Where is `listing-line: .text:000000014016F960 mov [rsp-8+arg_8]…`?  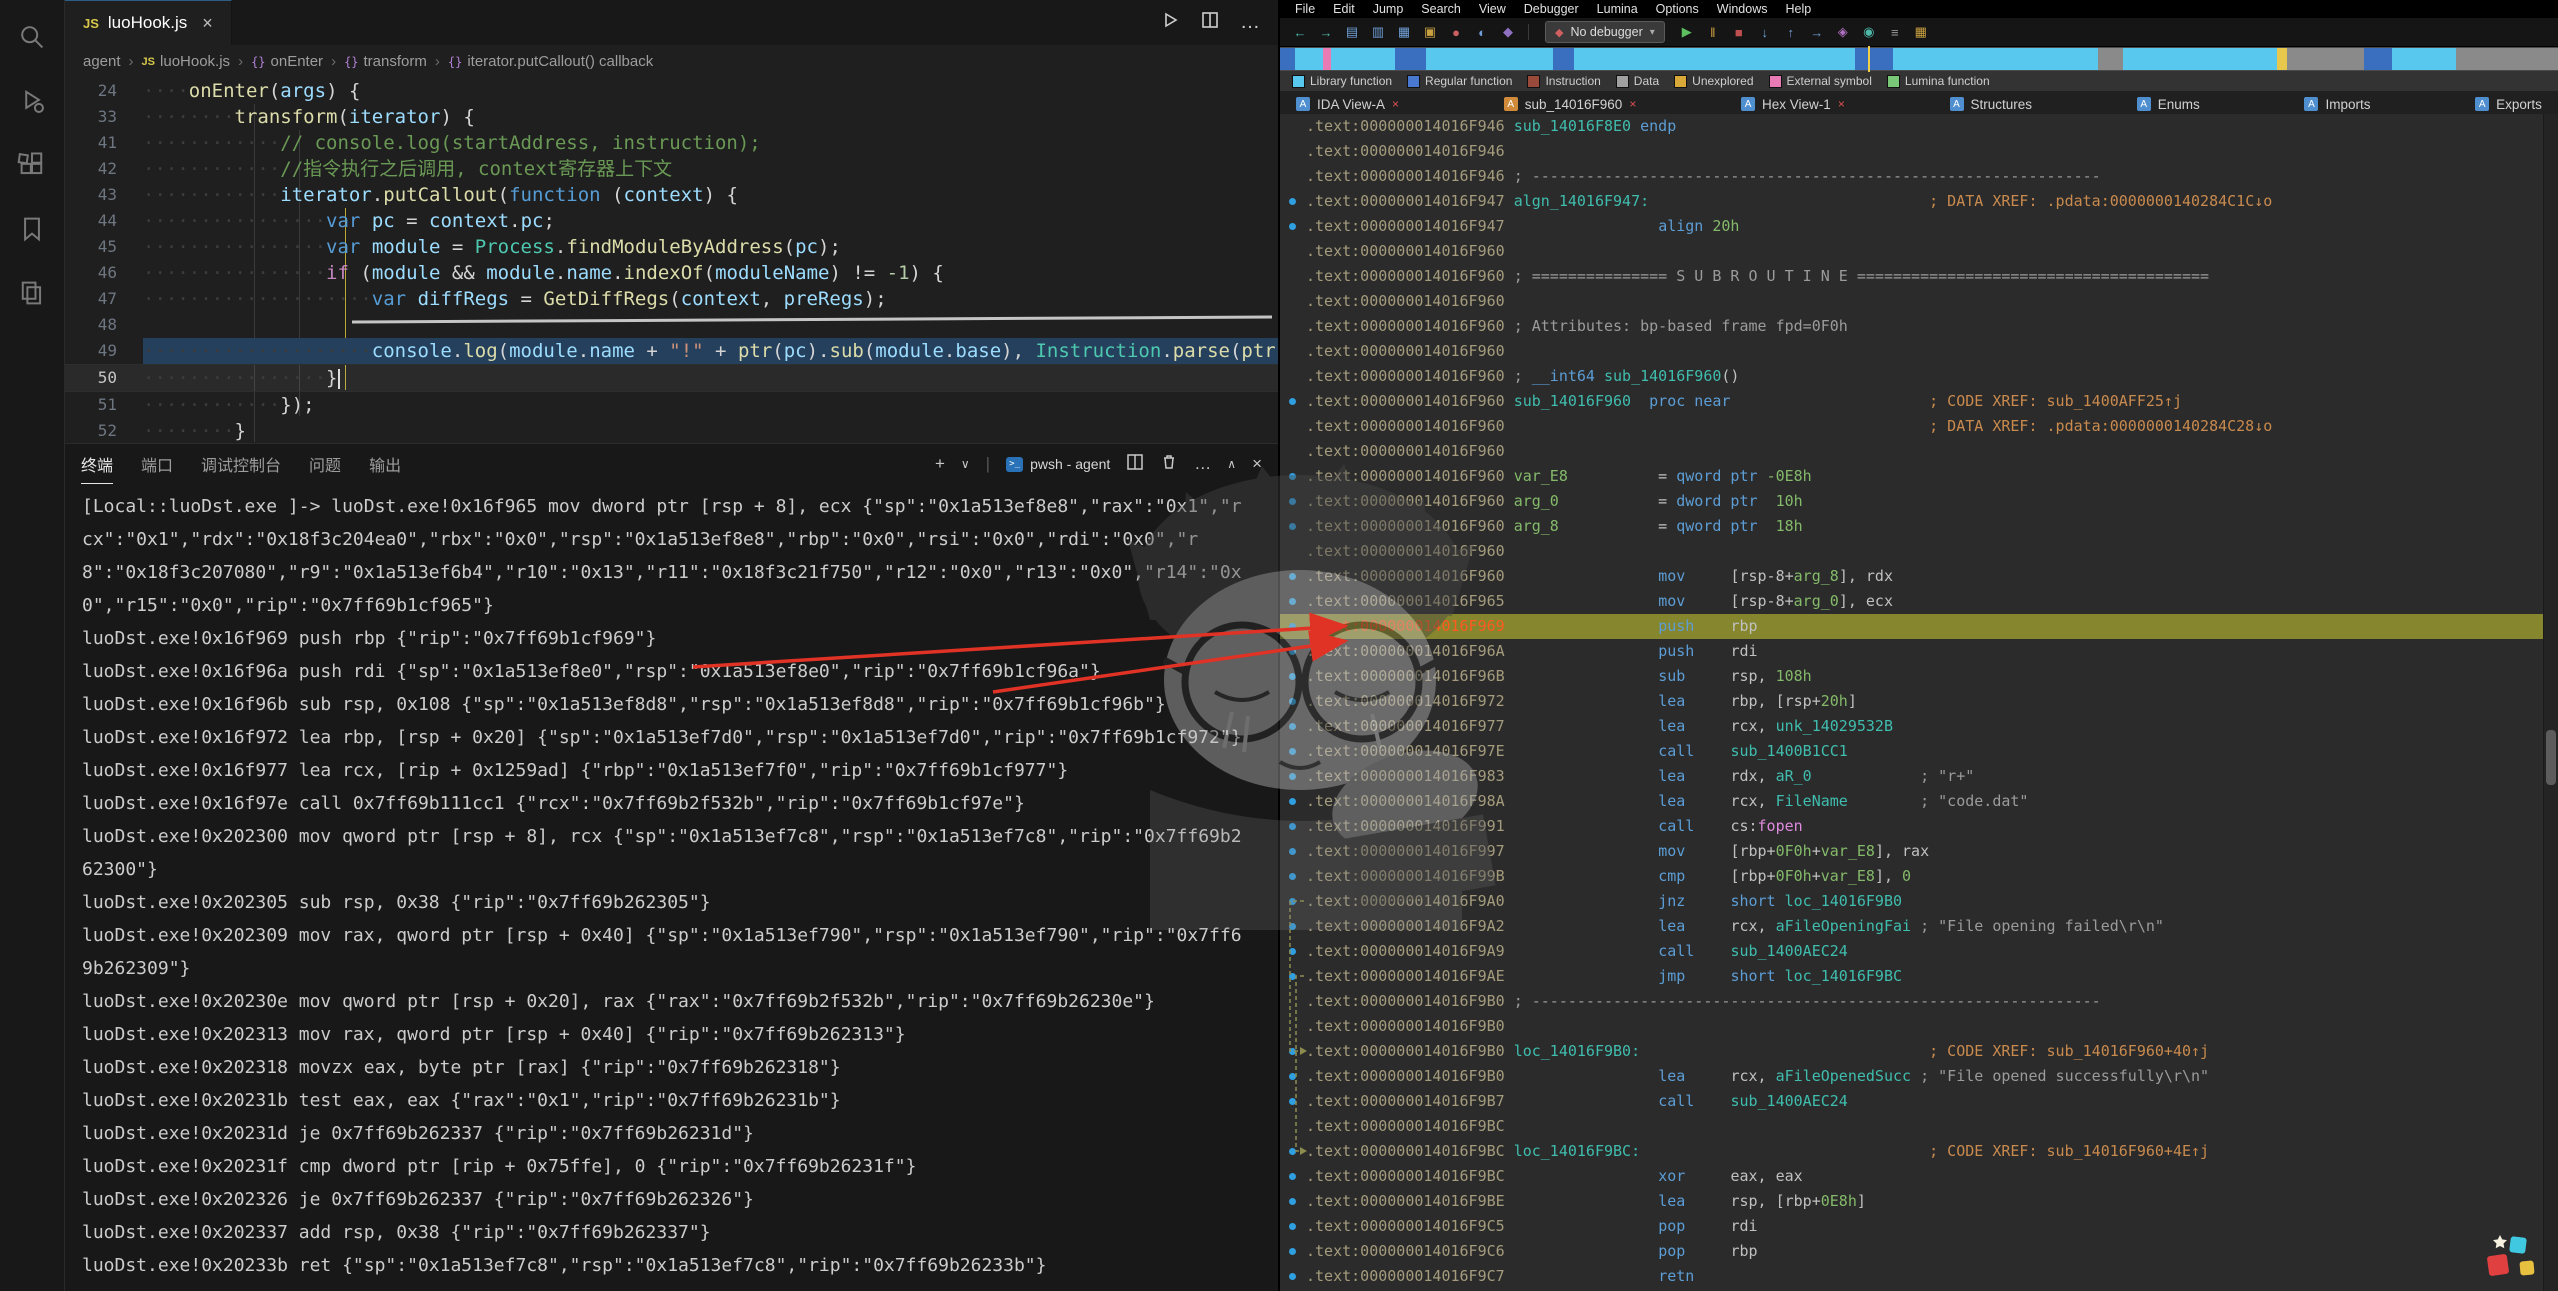 listing-line: .text:000000014016F960 mov [rsp-8+arg_8]… is located at coordinates (1912, 576).